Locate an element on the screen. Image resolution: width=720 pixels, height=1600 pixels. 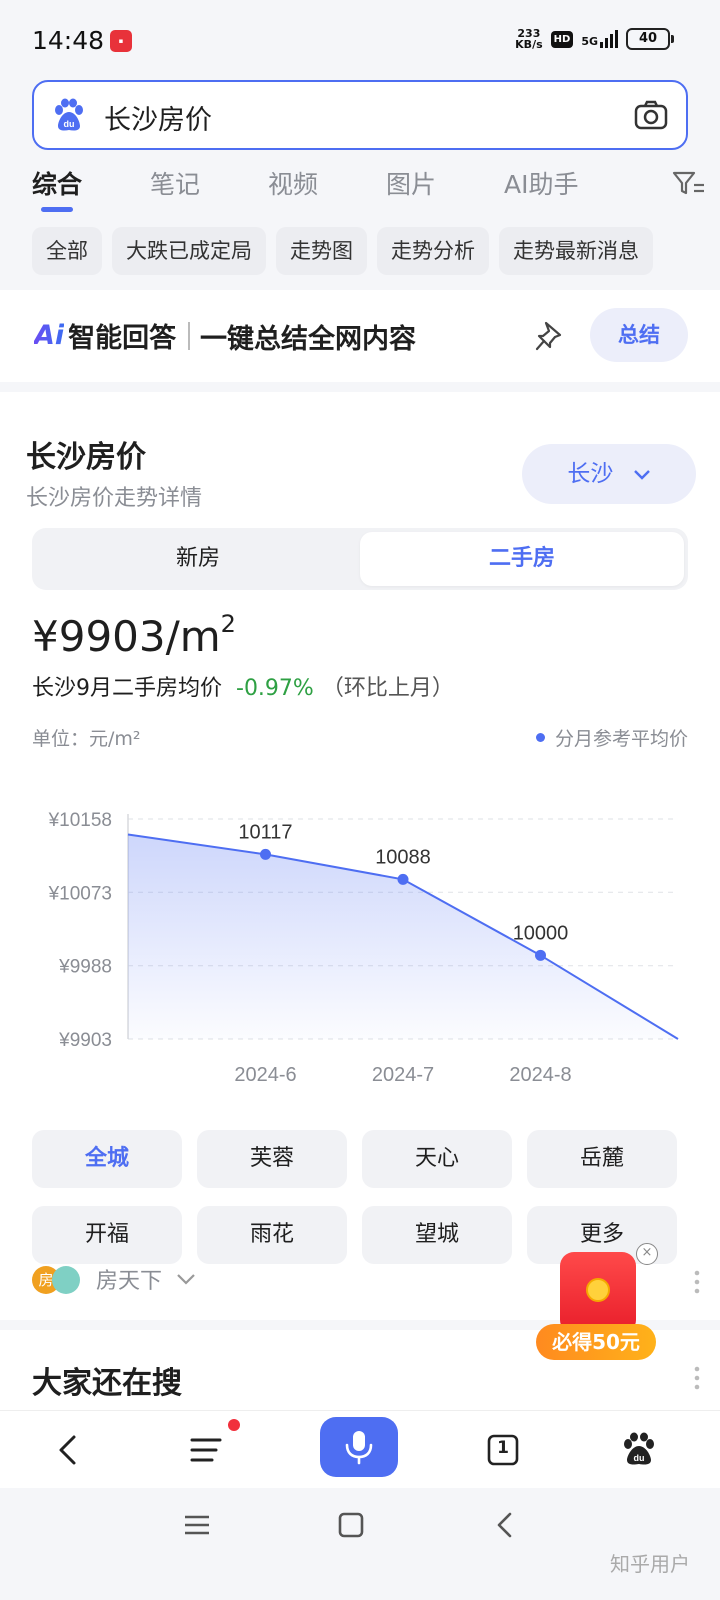
bottom-toolbar: 1 du is located at coordinates (360, 1449).